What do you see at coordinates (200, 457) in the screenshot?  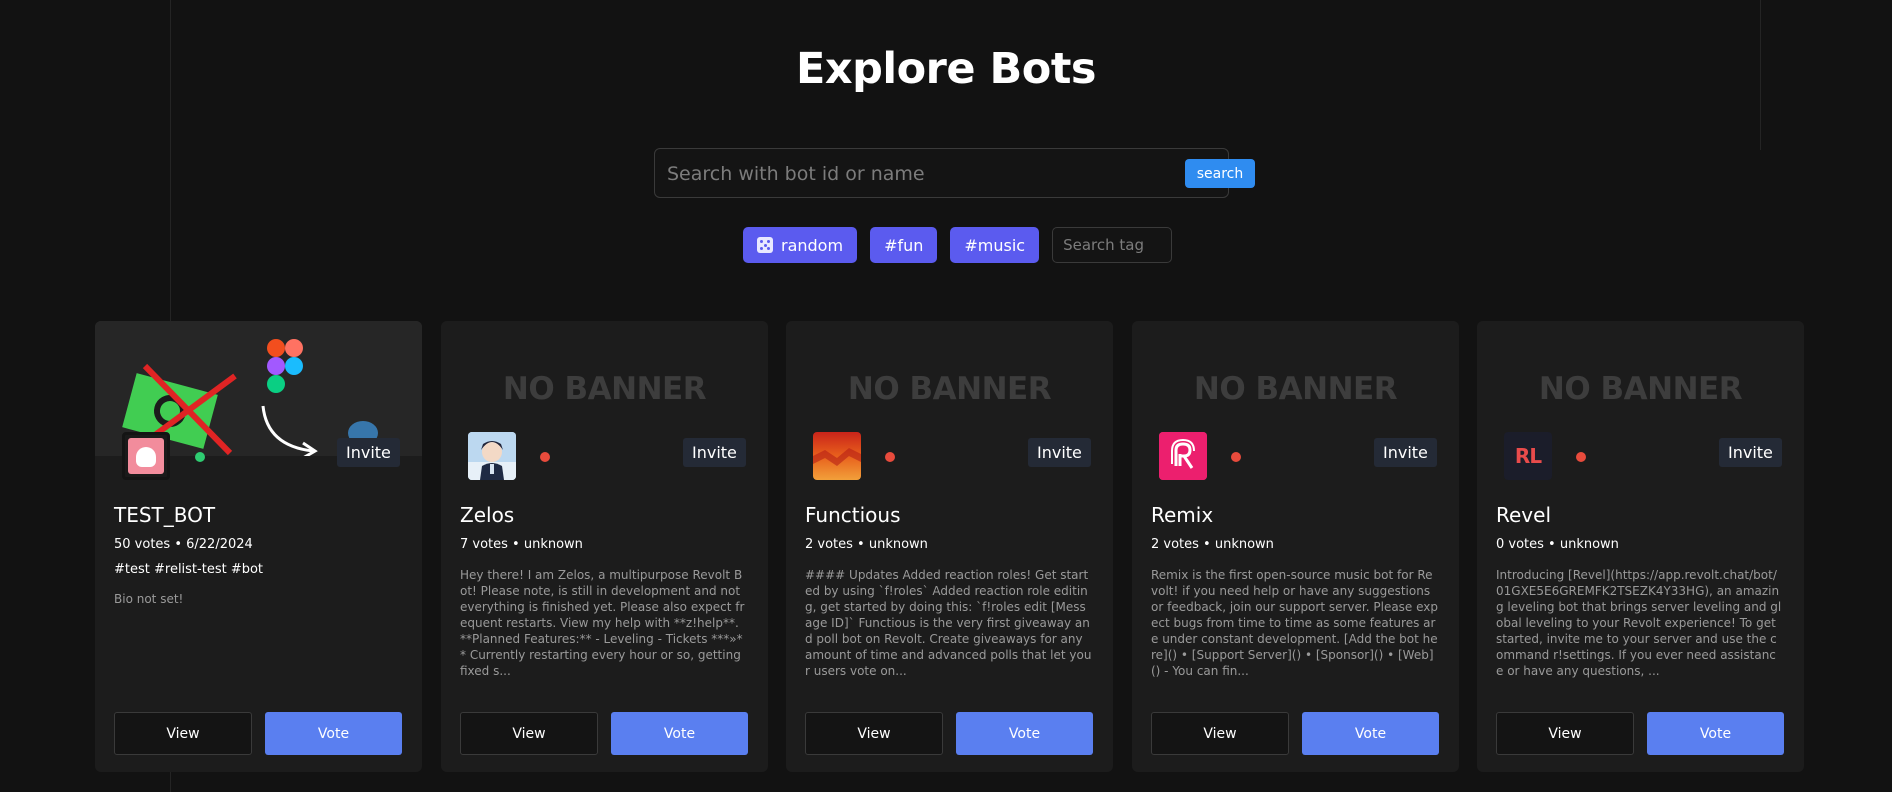 I see `status-online-dot` at bounding box center [200, 457].